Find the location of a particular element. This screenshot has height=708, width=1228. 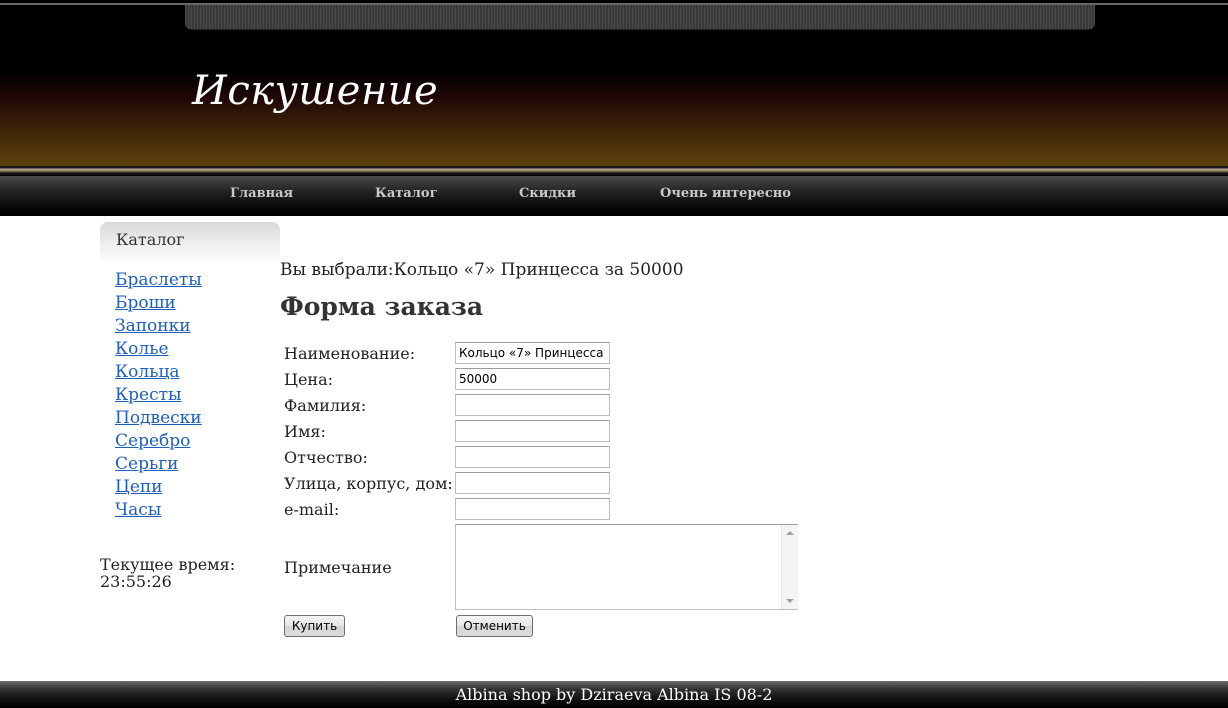

header-decorative-bar is located at coordinates (640, 17).